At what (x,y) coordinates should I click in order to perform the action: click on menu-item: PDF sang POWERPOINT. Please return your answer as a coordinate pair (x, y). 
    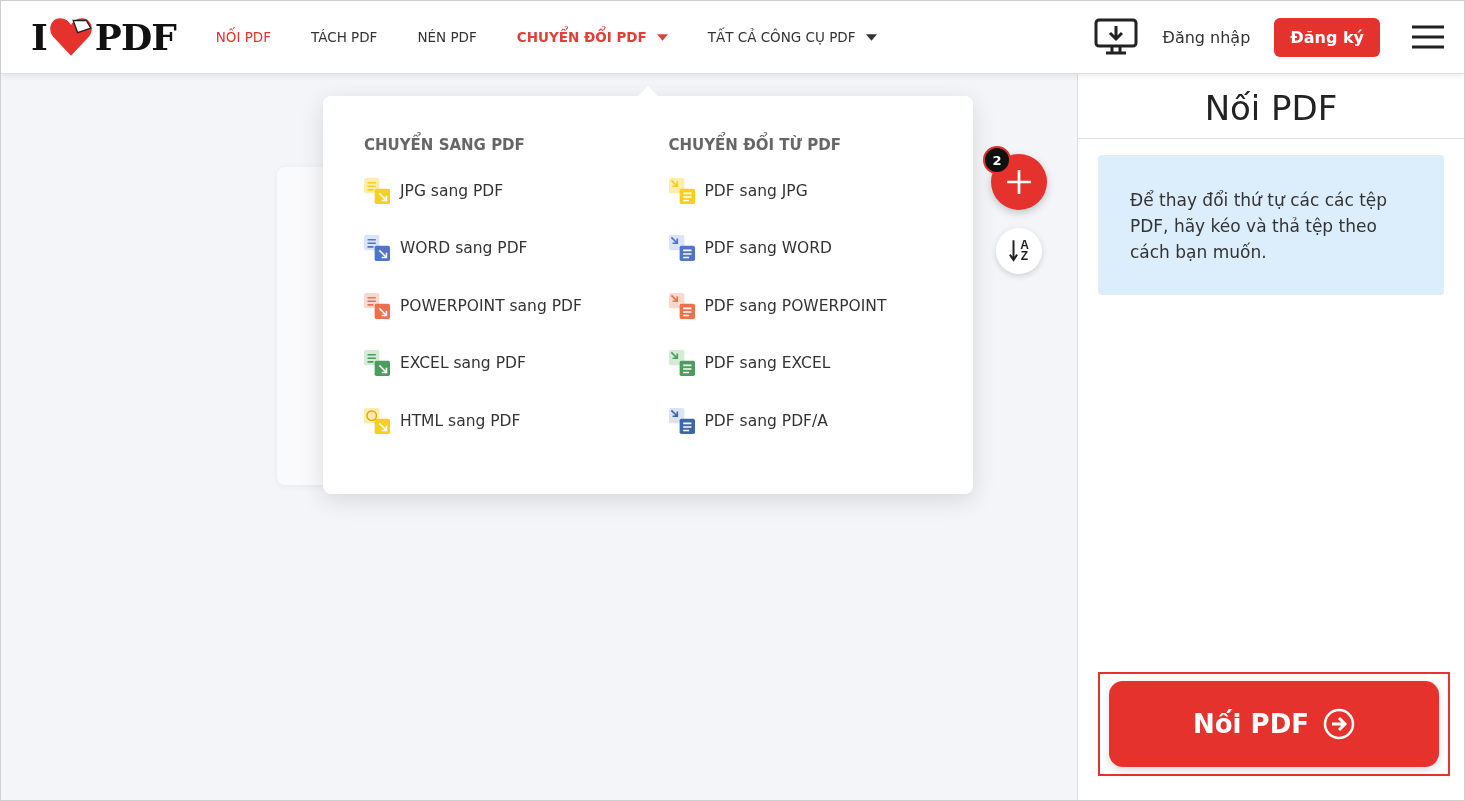
    Looking at the image, I should click on (777, 306).